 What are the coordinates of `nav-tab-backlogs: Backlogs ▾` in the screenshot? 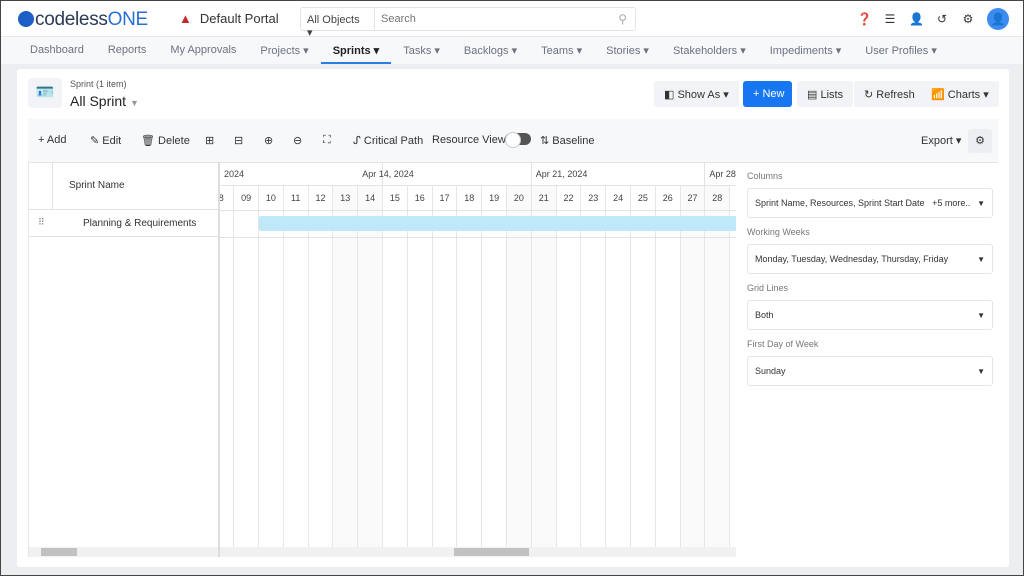 It's located at (490, 50).